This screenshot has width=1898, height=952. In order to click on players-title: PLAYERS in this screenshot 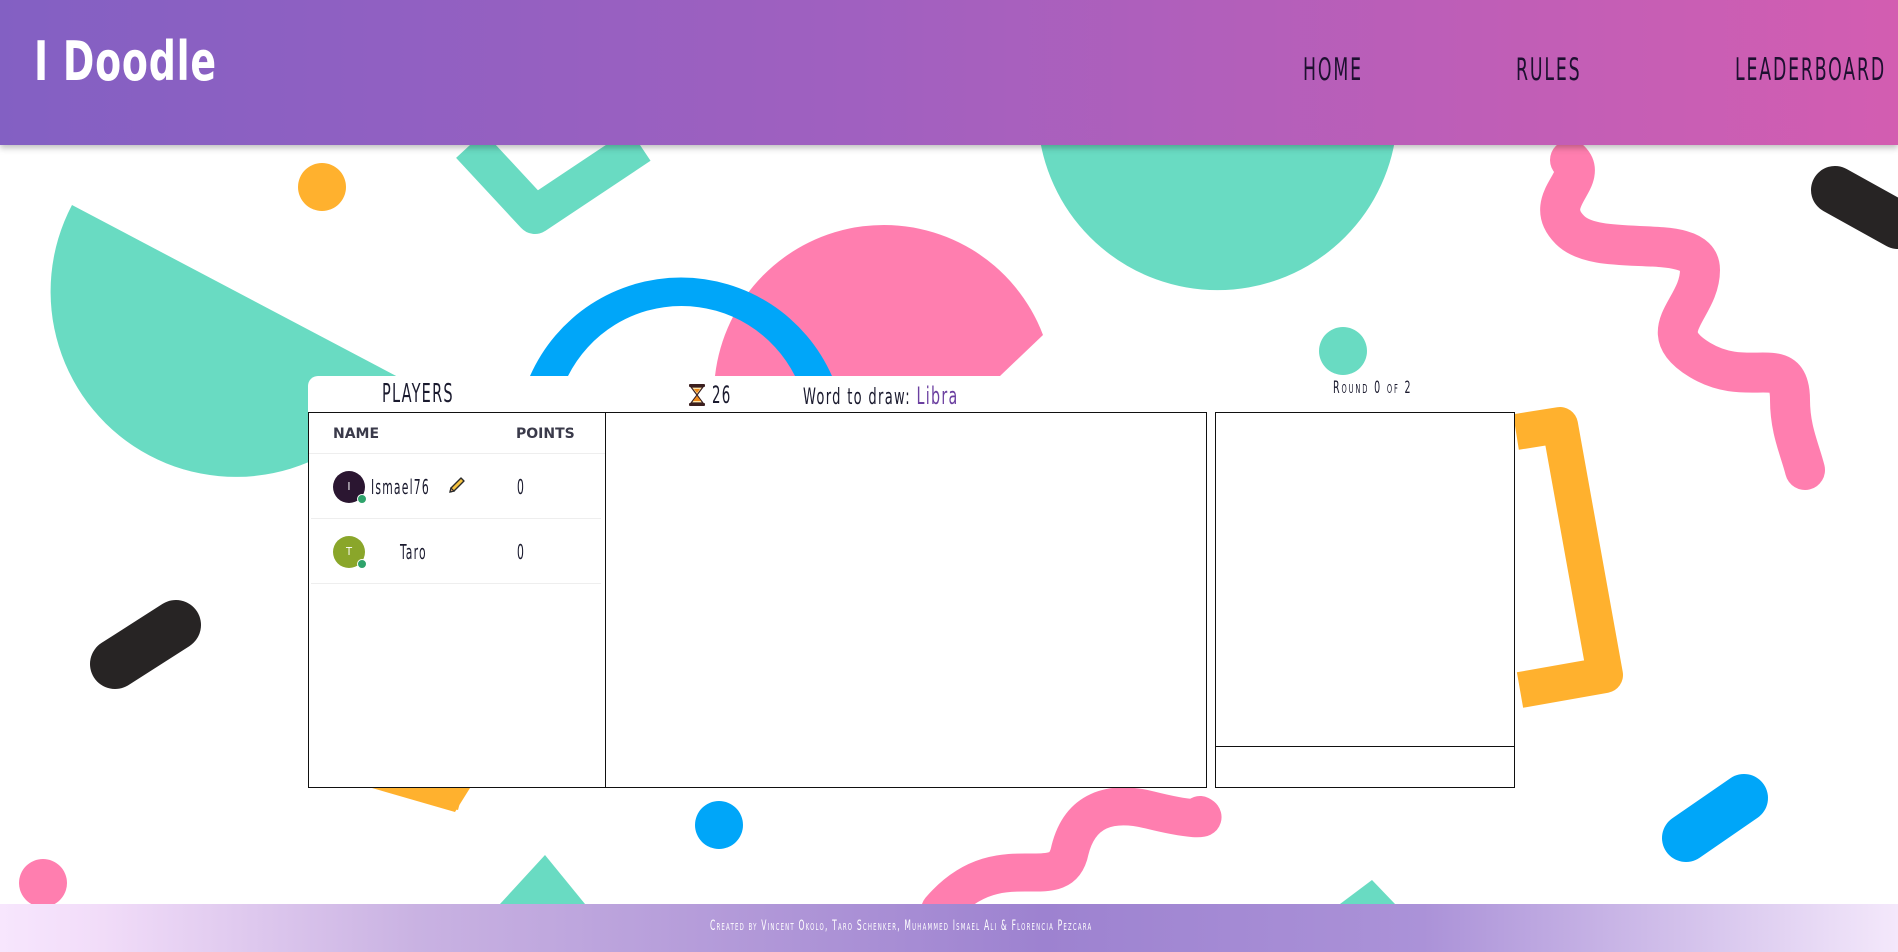, I will do `click(418, 394)`.